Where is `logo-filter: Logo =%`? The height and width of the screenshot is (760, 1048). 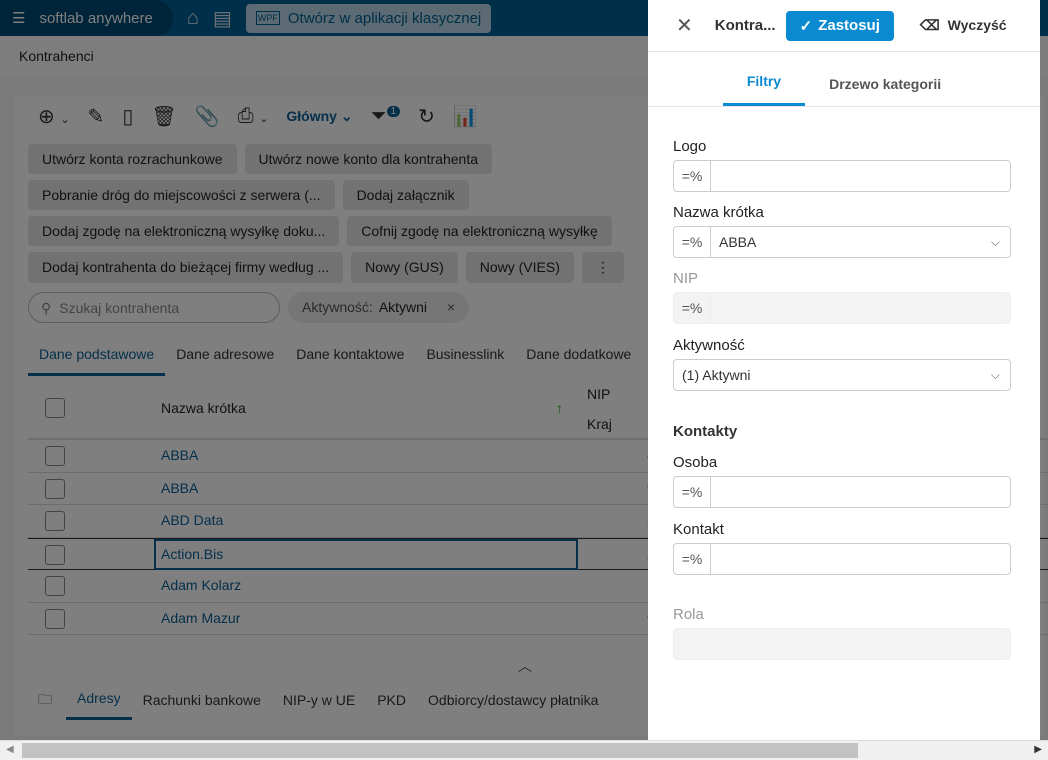 logo-filter: Logo =% is located at coordinates (842, 165).